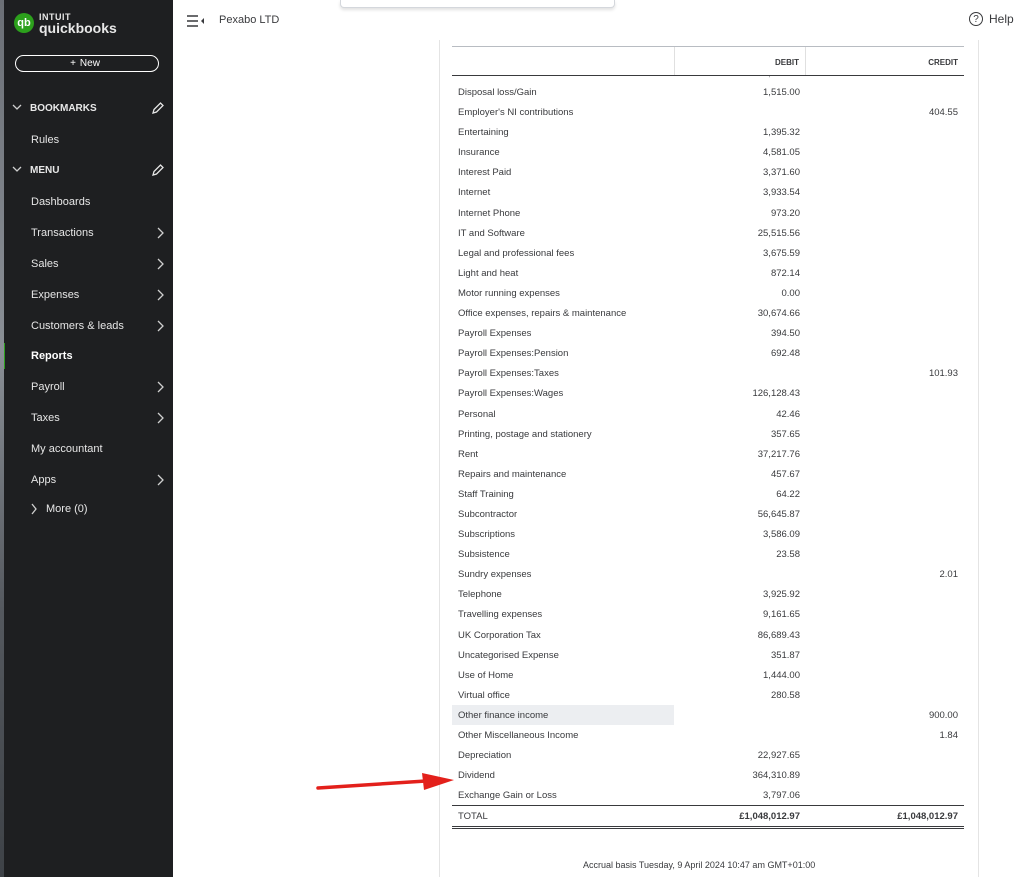  What do you see at coordinates (708, 414) in the screenshot?
I see `table-row: Personal 42.46` at bounding box center [708, 414].